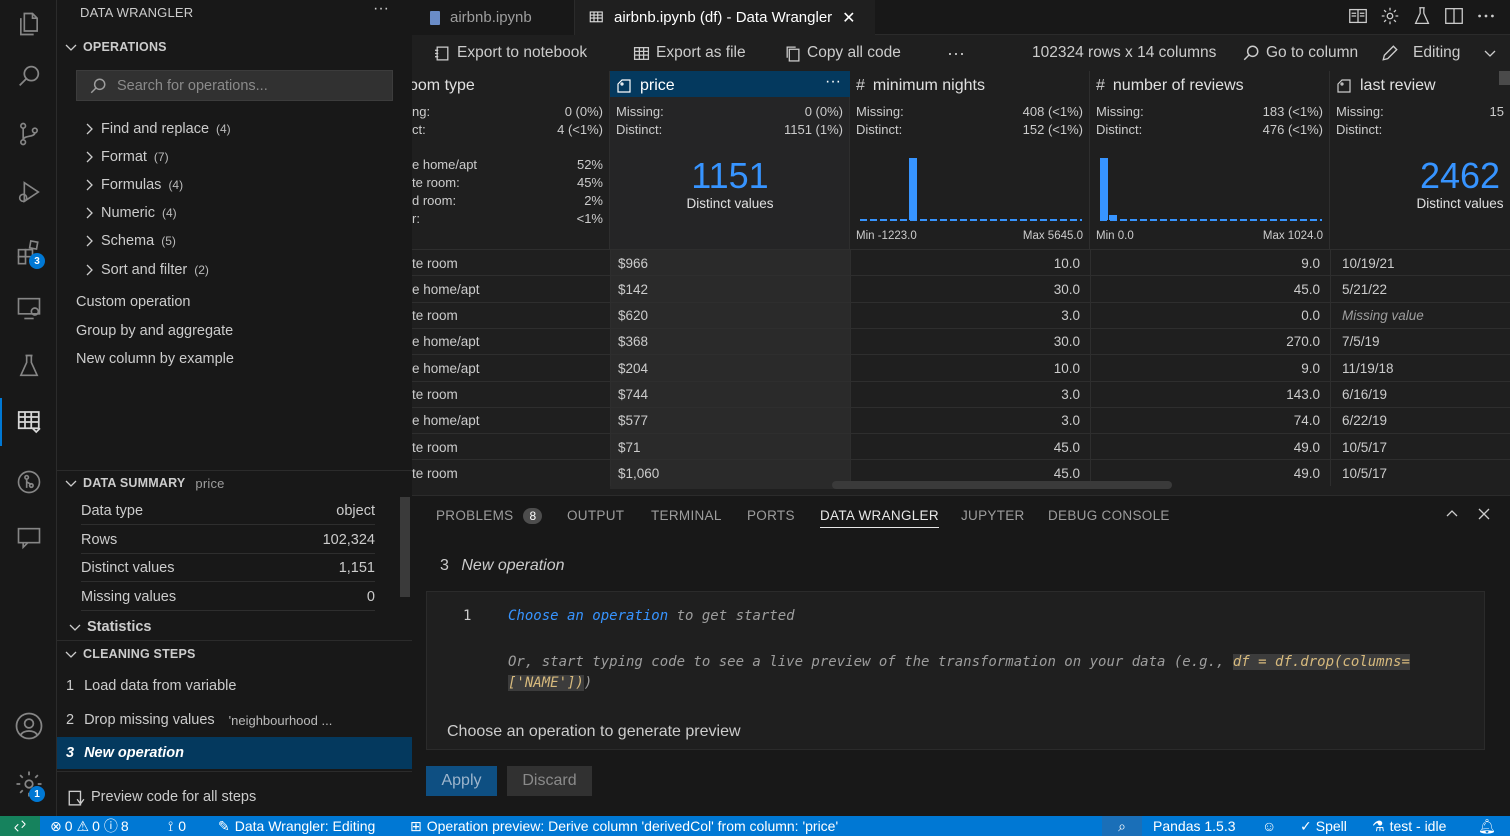 The width and height of the screenshot is (1510, 836). Describe the element at coordinates (879, 518) in the screenshot. I see `panel-tab-data-wrangler: DATA WRANGLER` at that location.